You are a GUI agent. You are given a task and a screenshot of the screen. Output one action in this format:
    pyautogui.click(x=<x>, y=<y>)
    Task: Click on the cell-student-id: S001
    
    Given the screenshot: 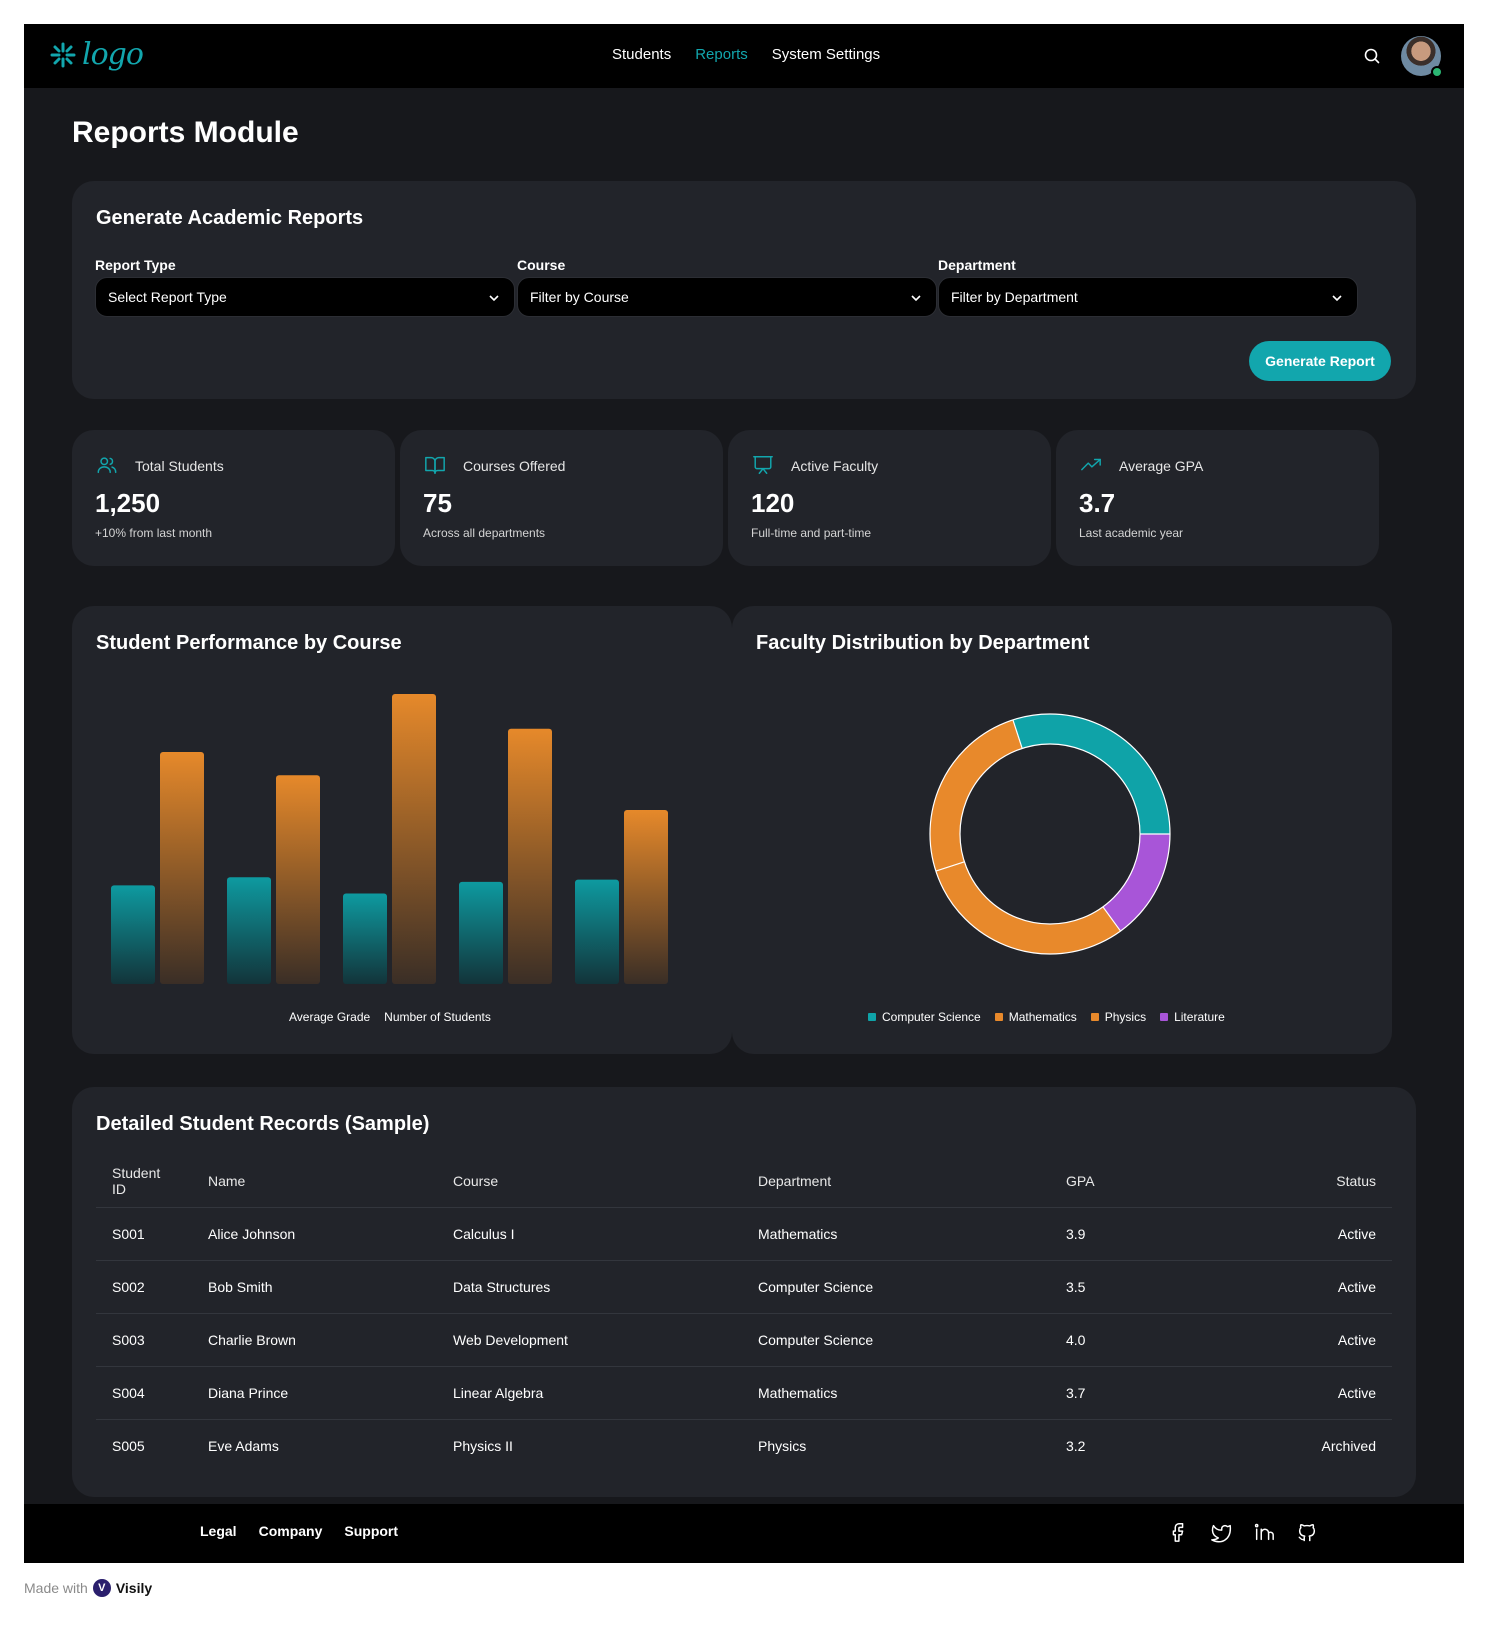 What is the action you would take?
    pyautogui.click(x=144, y=1234)
    